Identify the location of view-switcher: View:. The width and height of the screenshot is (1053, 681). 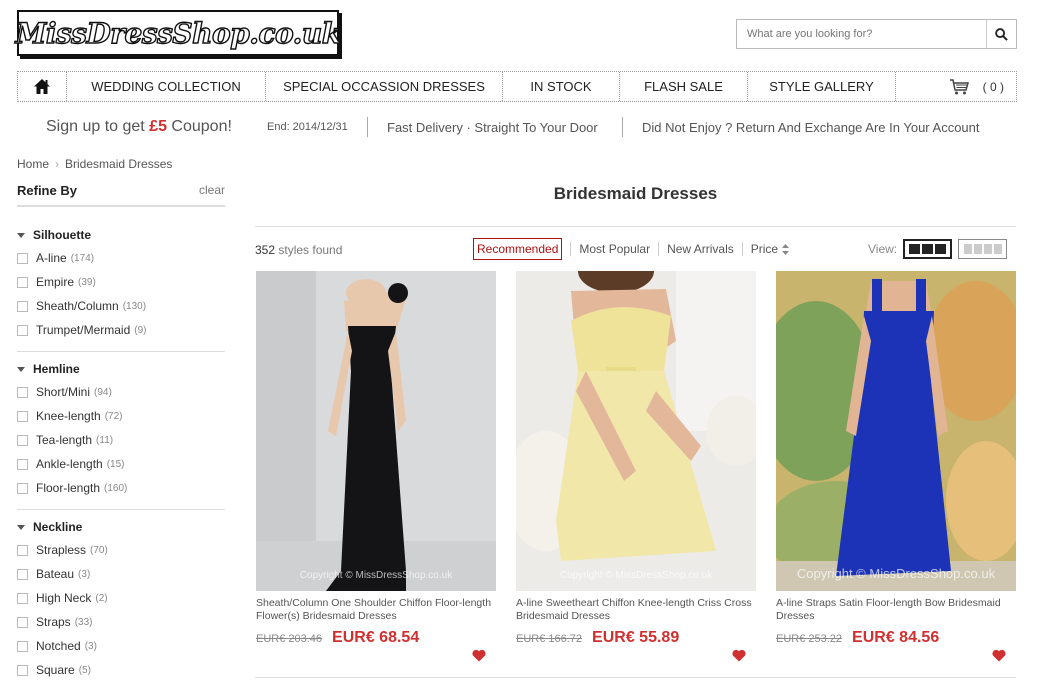
(938, 249).